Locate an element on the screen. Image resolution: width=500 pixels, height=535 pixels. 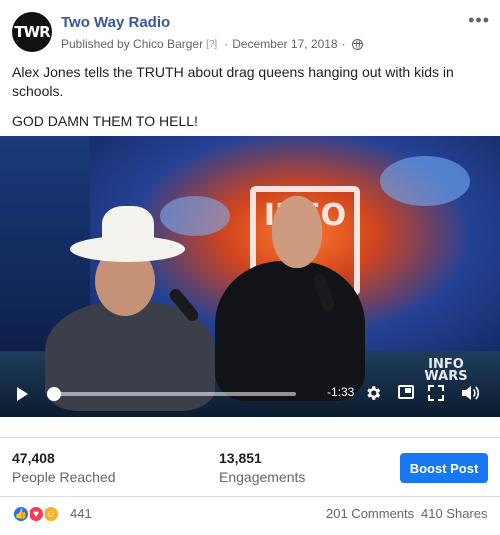
reaction-count: 441 is located at coordinates (81, 513).